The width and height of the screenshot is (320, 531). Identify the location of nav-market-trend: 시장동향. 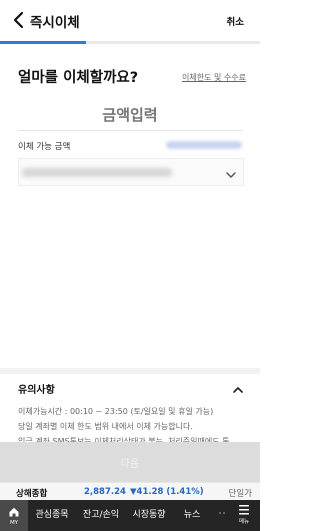
(149, 515).